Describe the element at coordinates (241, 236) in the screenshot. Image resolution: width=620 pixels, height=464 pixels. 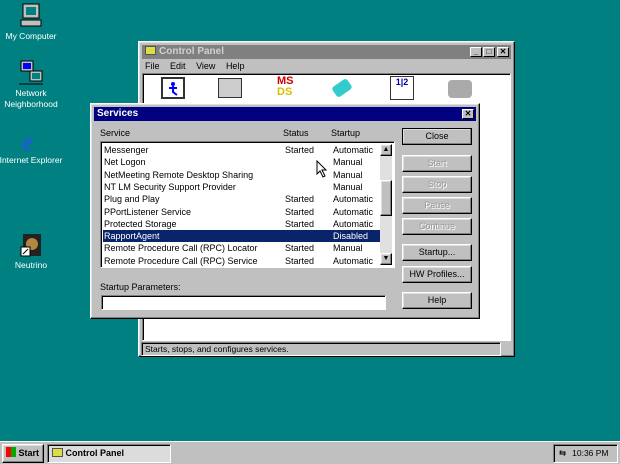
I see `service-row: RapportAgent Disabled` at that location.